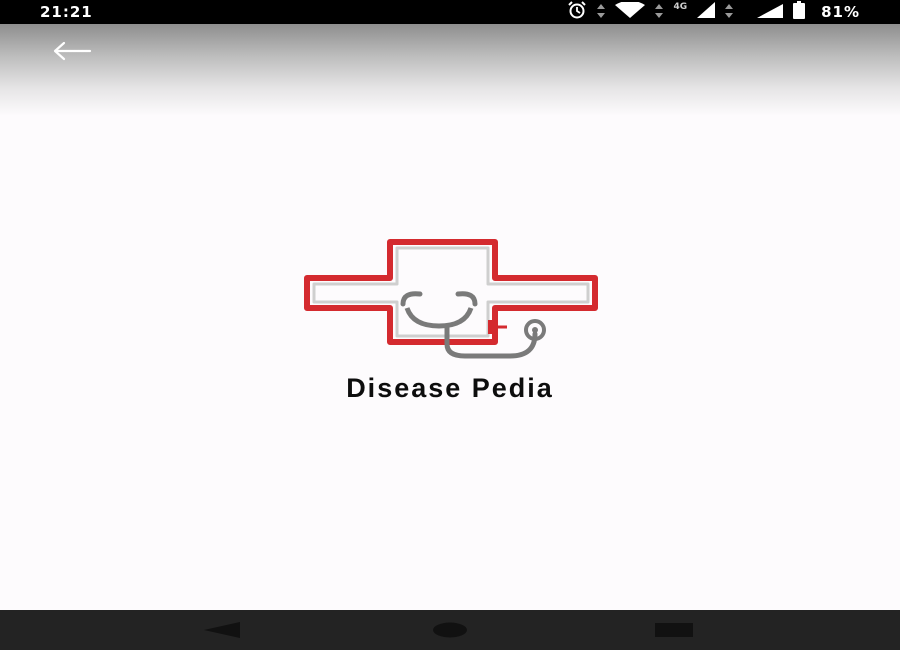  I want to click on battery-icon, so click(799, 12).